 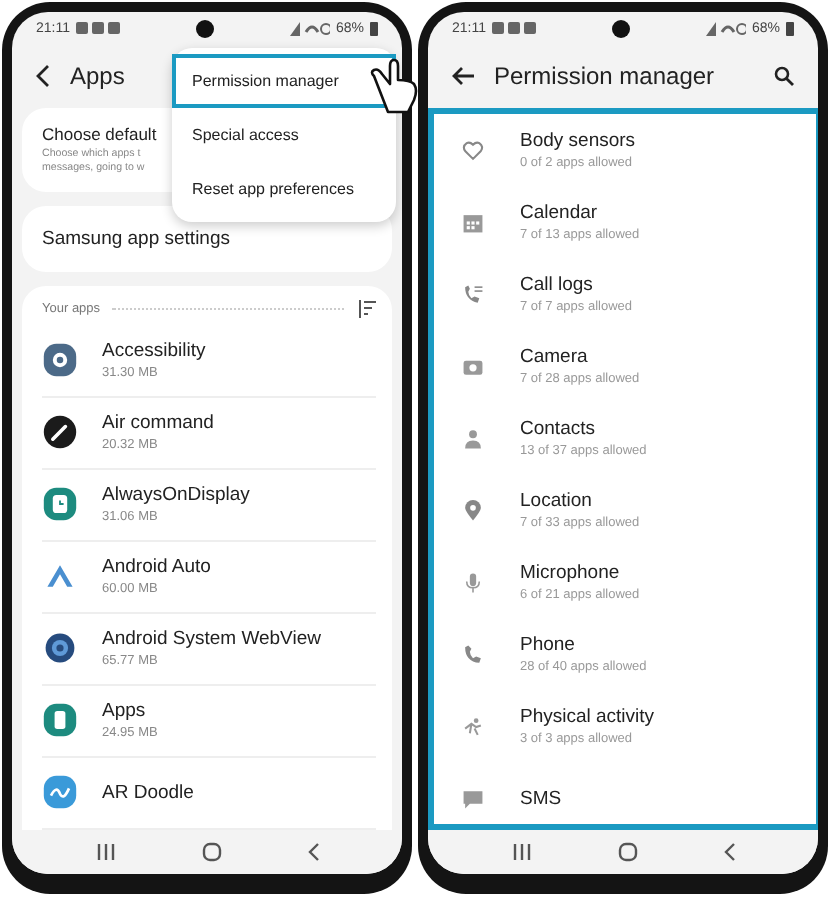 I want to click on message-icon, so click(x=473, y=798).